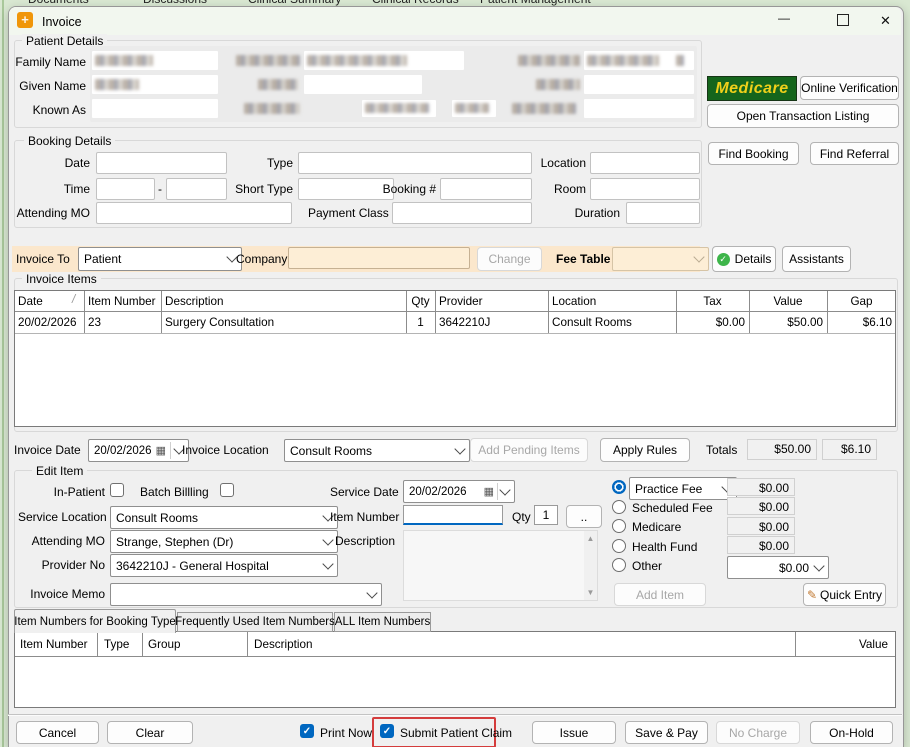  I want to click on other-fee-select: $0.00, so click(778, 567).